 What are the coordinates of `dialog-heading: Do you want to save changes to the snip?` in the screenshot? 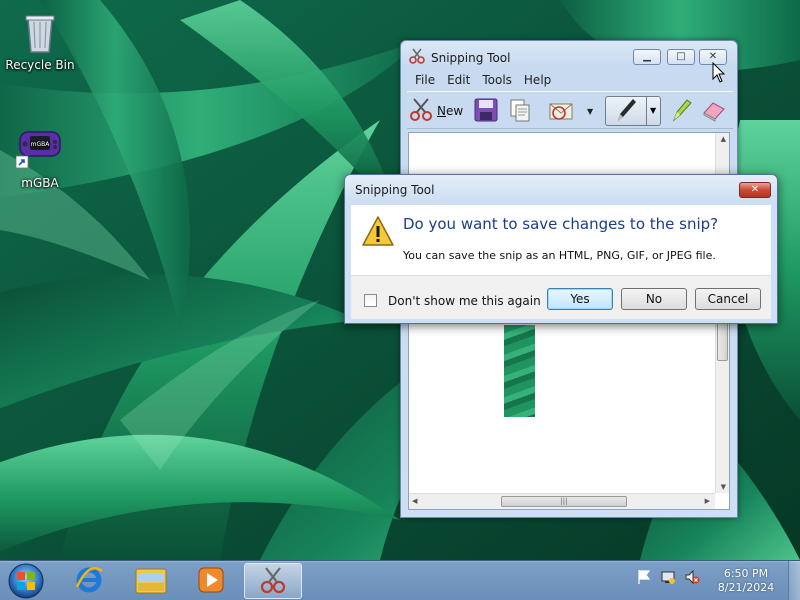 It's located at (561, 224).